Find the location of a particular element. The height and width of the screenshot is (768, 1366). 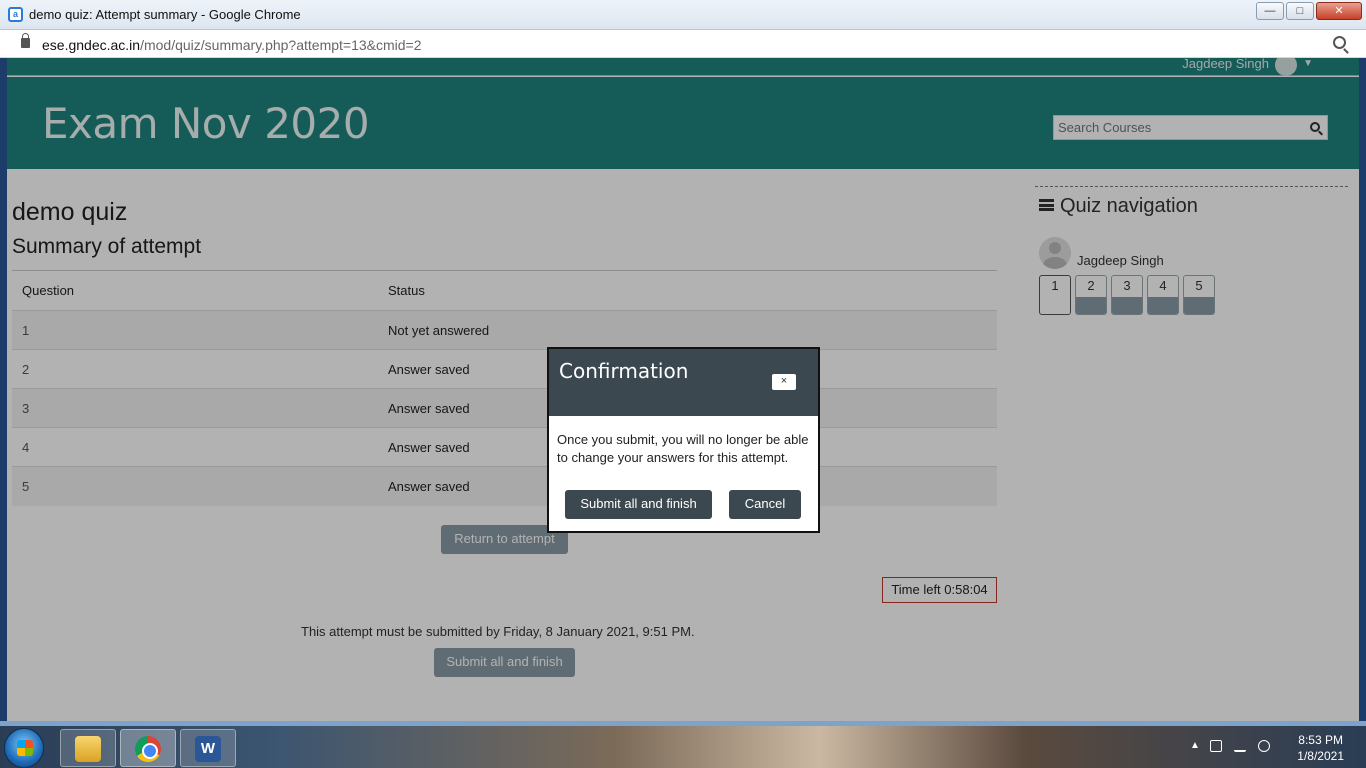

dialog-cancel-button: Cancel is located at coordinates (765, 504).